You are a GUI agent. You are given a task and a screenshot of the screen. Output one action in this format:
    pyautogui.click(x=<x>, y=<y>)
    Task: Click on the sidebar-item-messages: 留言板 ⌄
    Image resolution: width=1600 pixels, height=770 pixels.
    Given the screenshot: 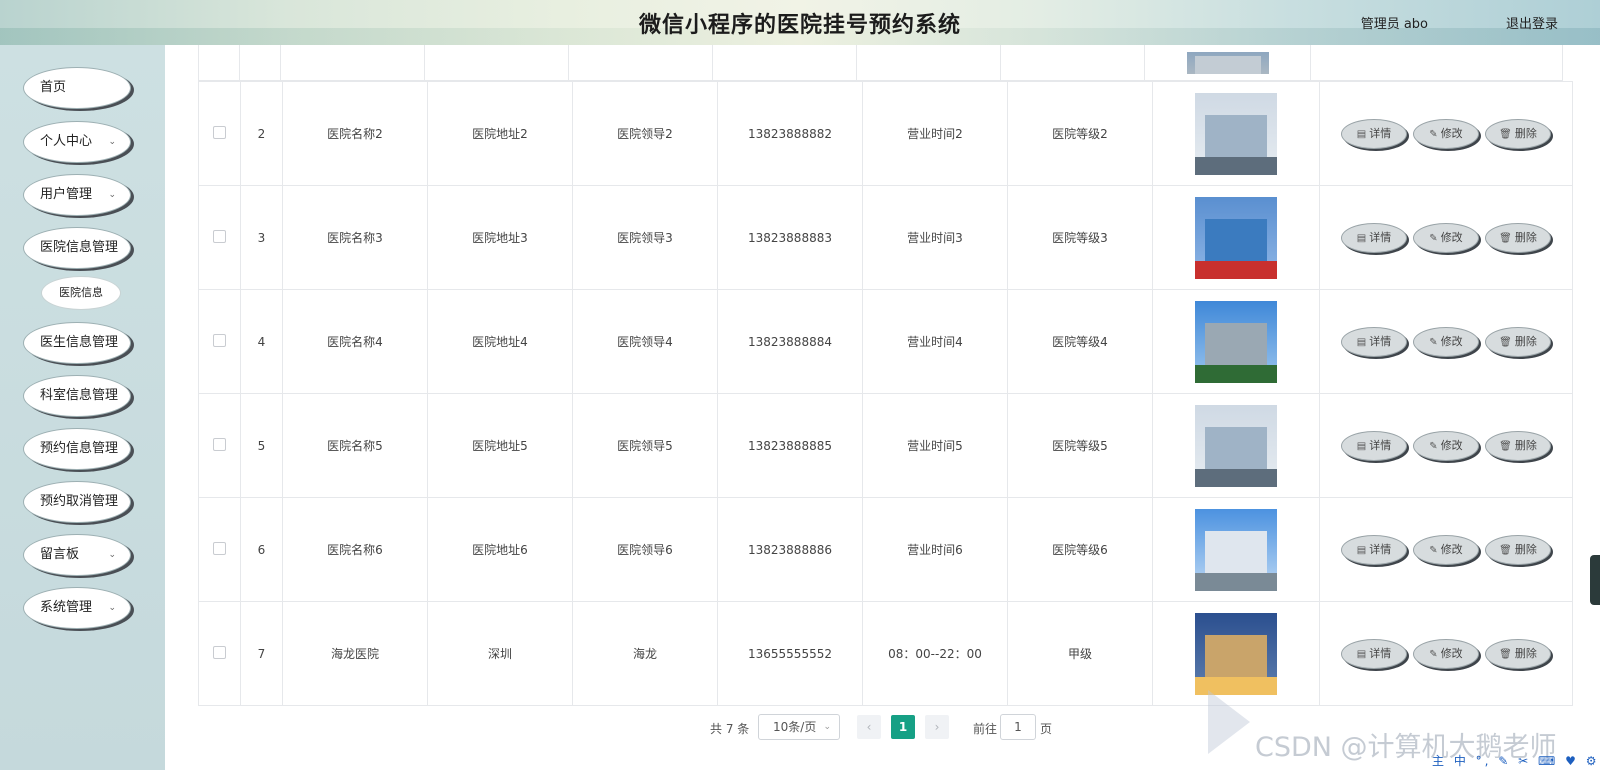 What is the action you would take?
    pyautogui.click(x=77, y=555)
    